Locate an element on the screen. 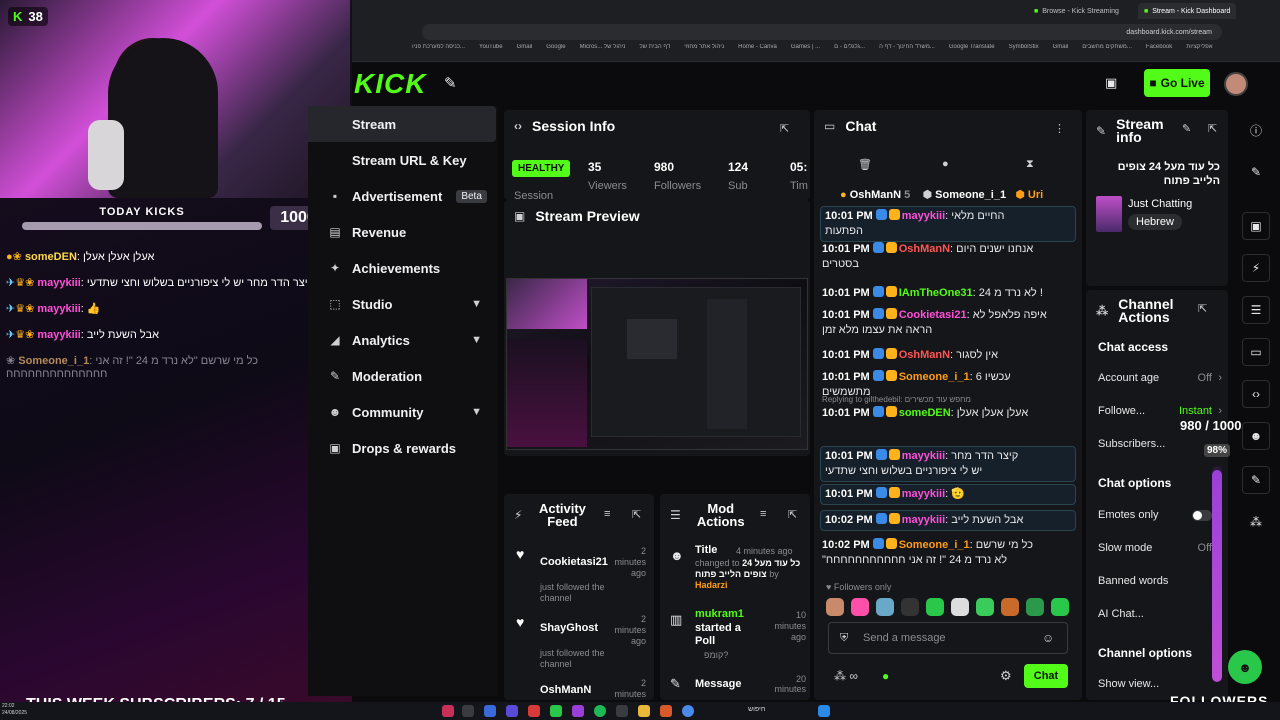  bookmark-item: YouTube is located at coordinates (491, 51).